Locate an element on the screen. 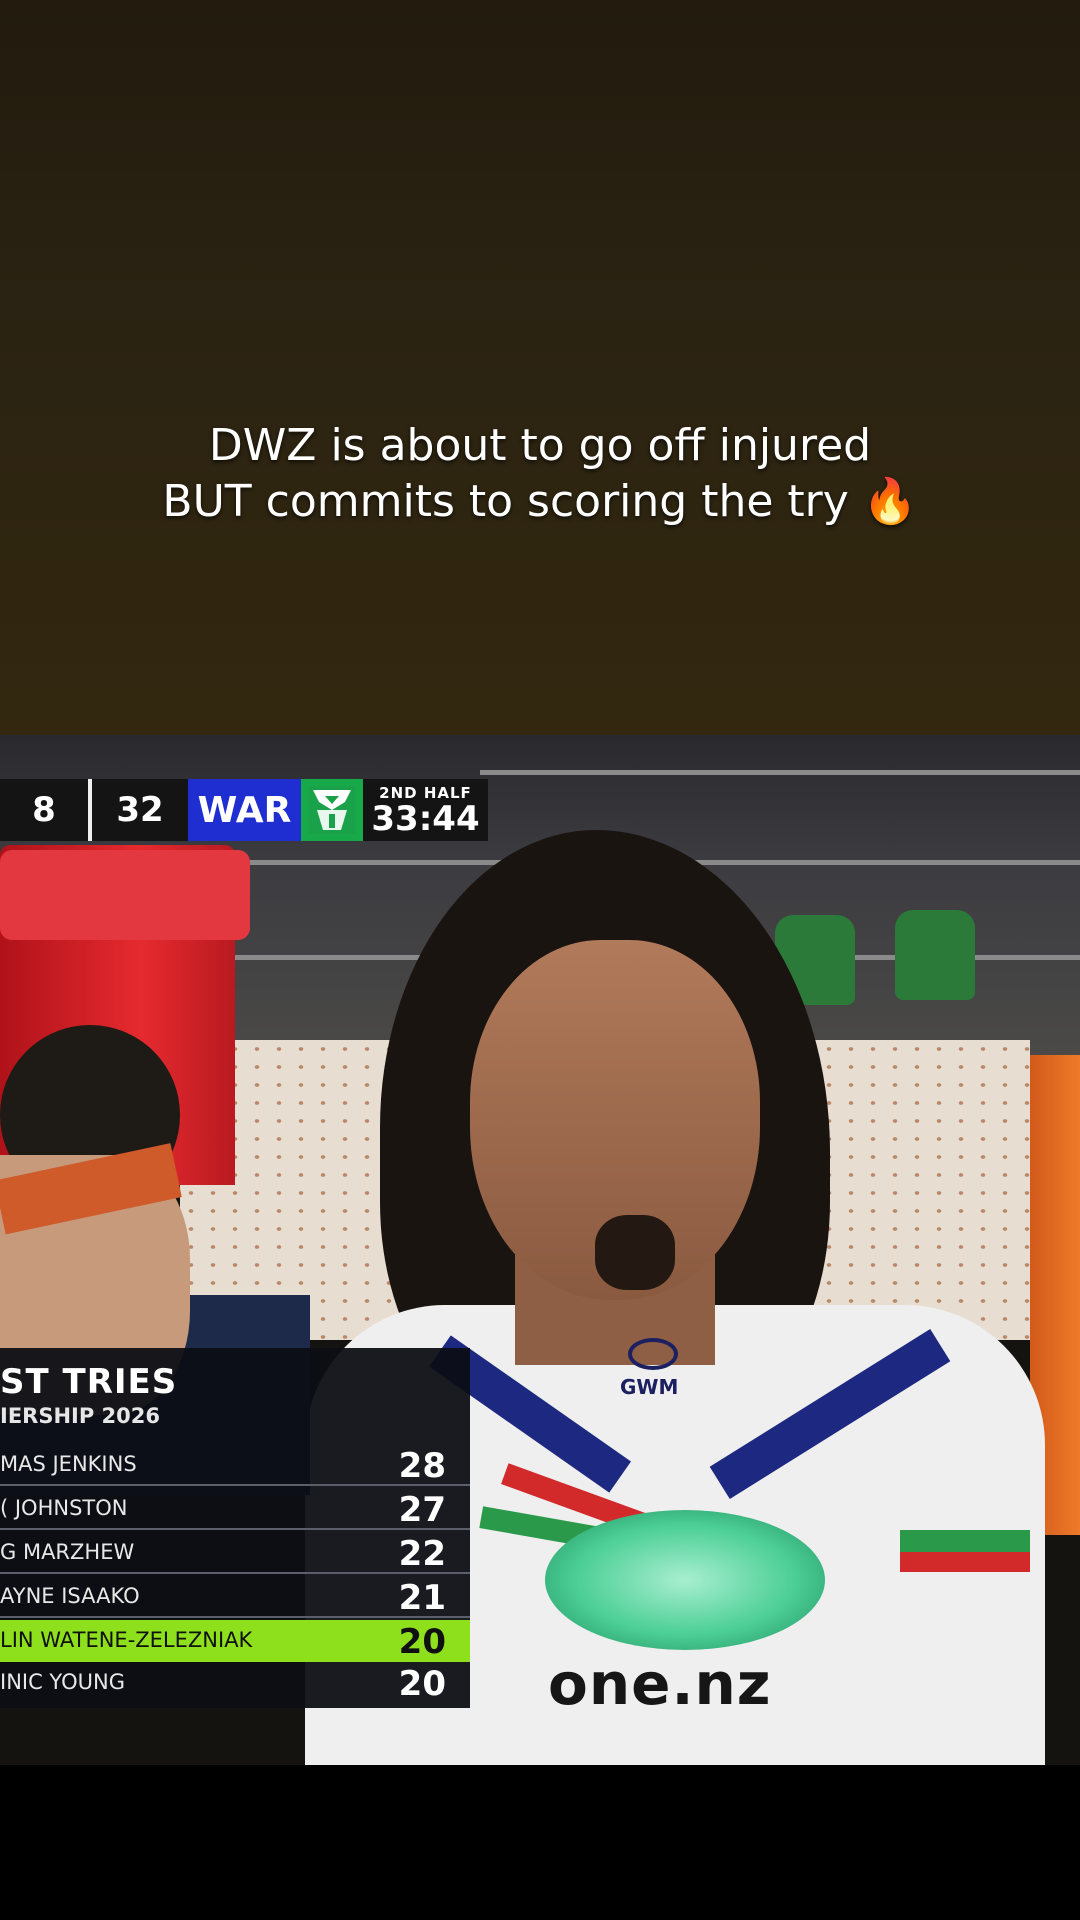  table-row: AYNE ISAAKO 21 is located at coordinates (235, 1597).